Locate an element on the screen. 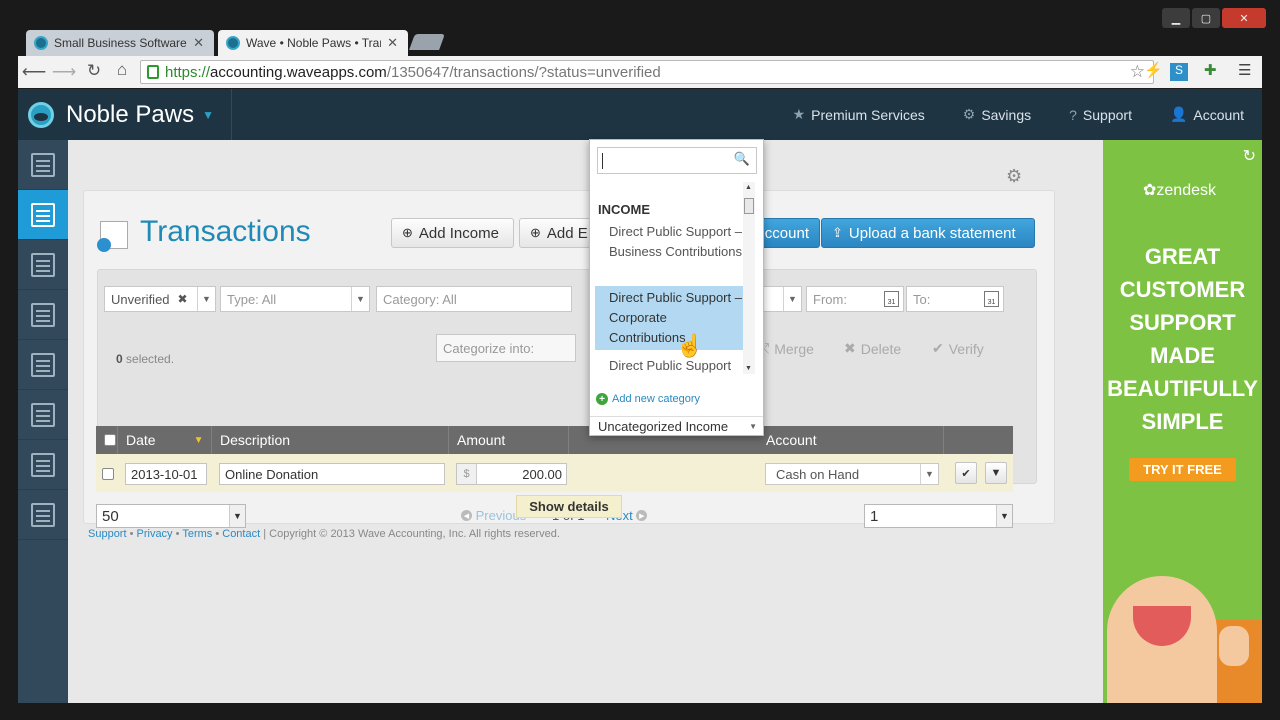 This screenshot has width=1280, height=720. reload-icon: ↻ is located at coordinates (94, 71).